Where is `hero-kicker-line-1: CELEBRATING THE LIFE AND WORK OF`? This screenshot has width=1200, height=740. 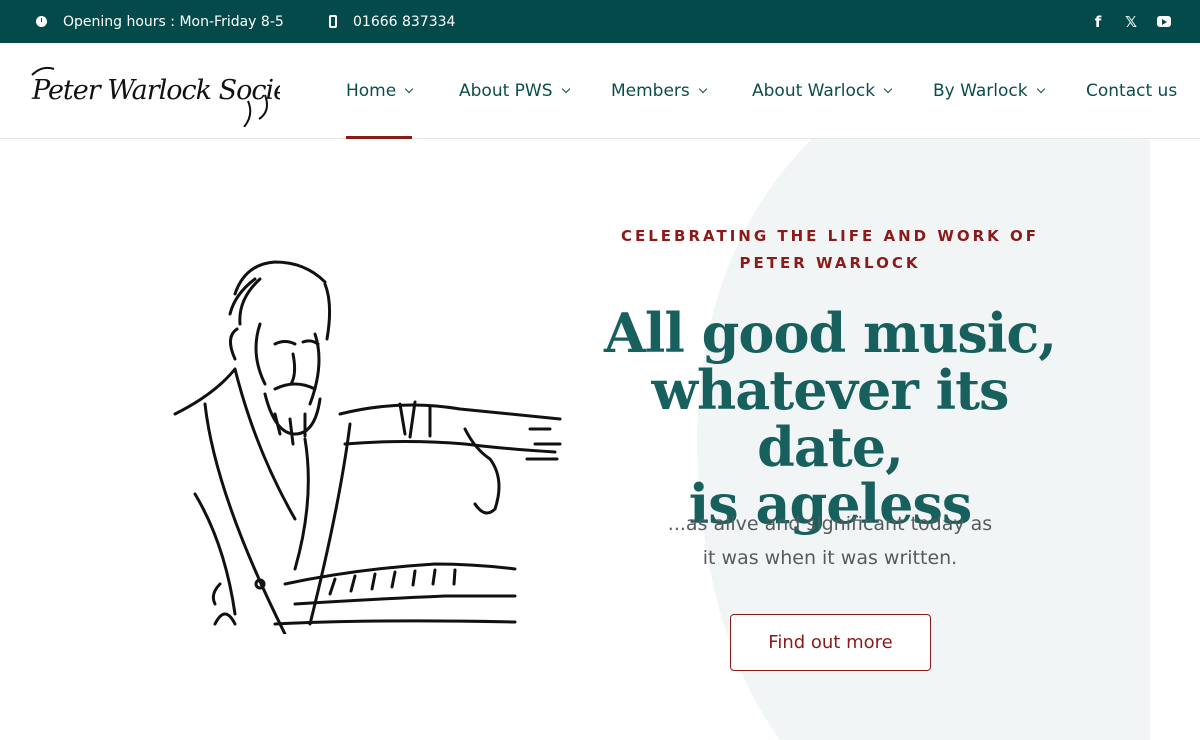 hero-kicker-line-1: CELEBRATING THE LIFE AND WORK OF is located at coordinates (830, 236).